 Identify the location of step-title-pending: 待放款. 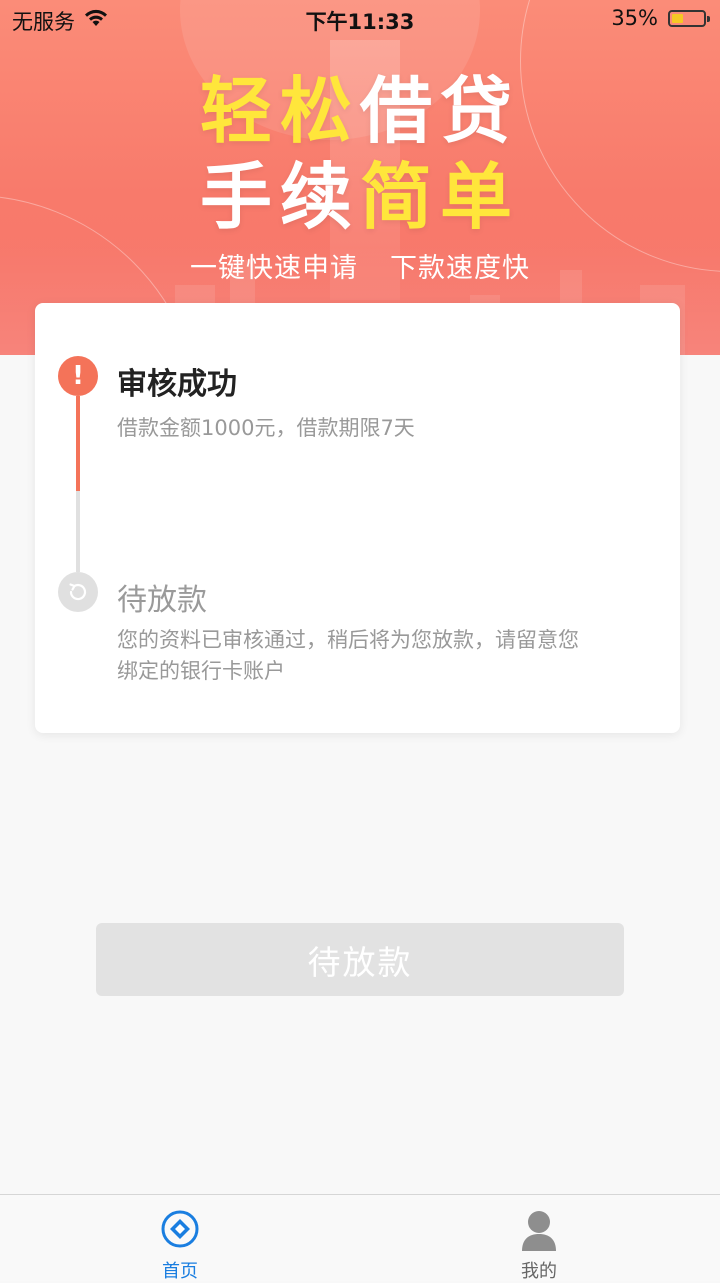
(162, 600).